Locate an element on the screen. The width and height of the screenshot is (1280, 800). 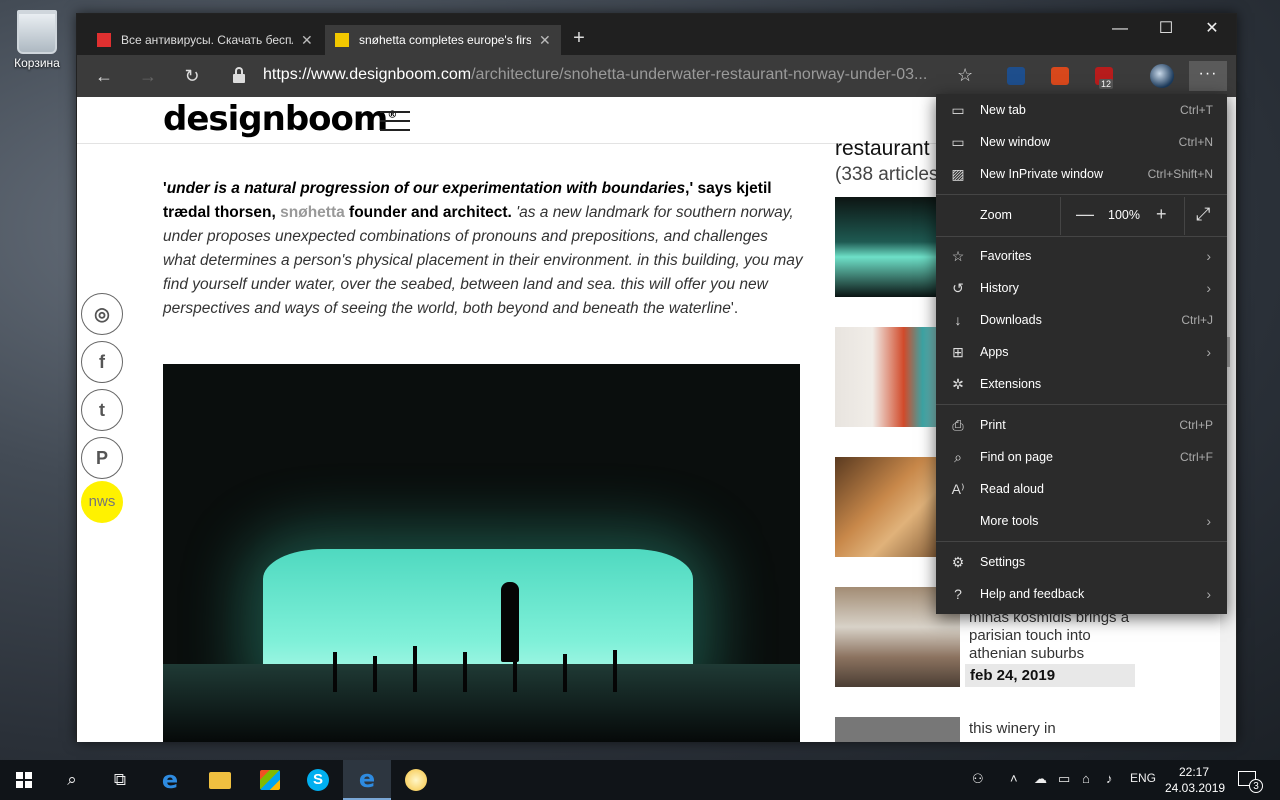
favorite-star-icon: ☆ is located at coordinates (965, 75).